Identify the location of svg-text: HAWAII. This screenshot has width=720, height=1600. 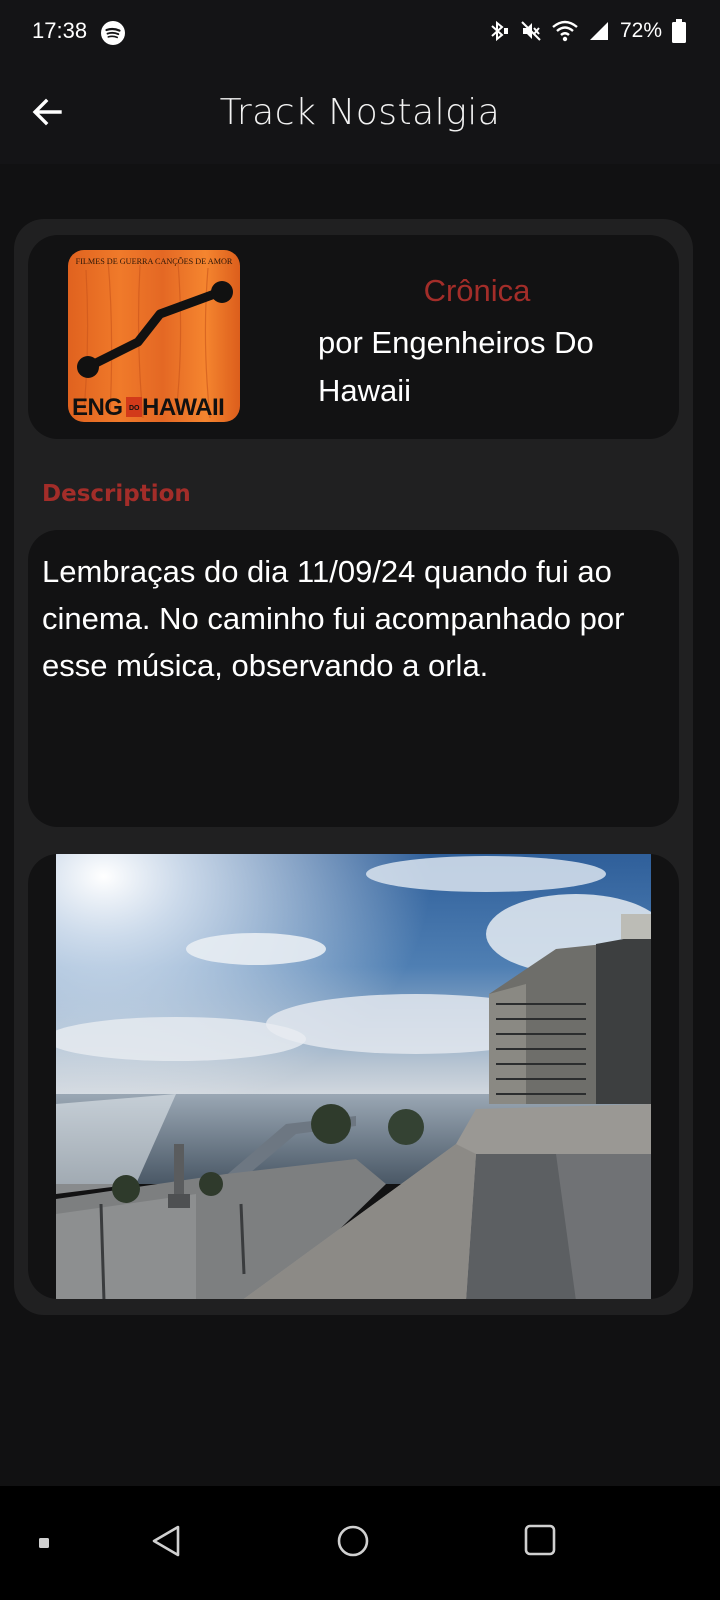
(183, 407).